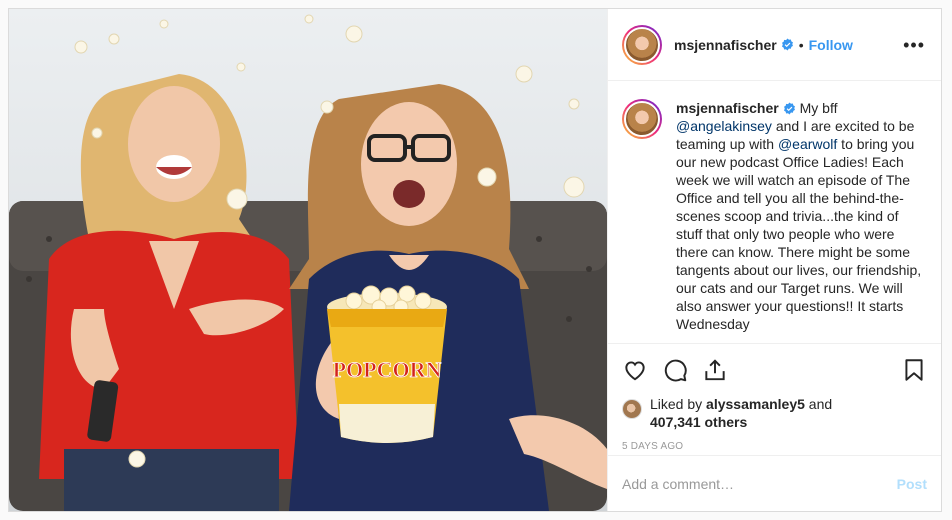 This screenshot has width=952, height=520. I want to click on post-comment-button: Post, so click(912, 484).